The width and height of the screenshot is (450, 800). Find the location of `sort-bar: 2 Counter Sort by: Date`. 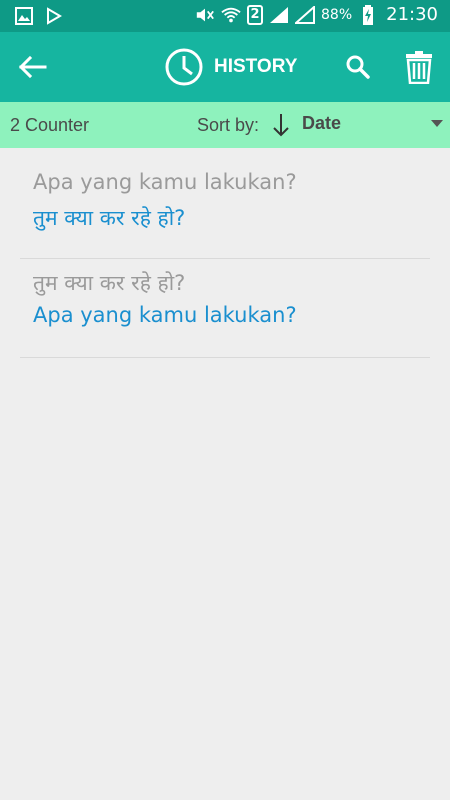

sort-bar: 2 Counter Sort by: Date is located at coordinates (225, 125).